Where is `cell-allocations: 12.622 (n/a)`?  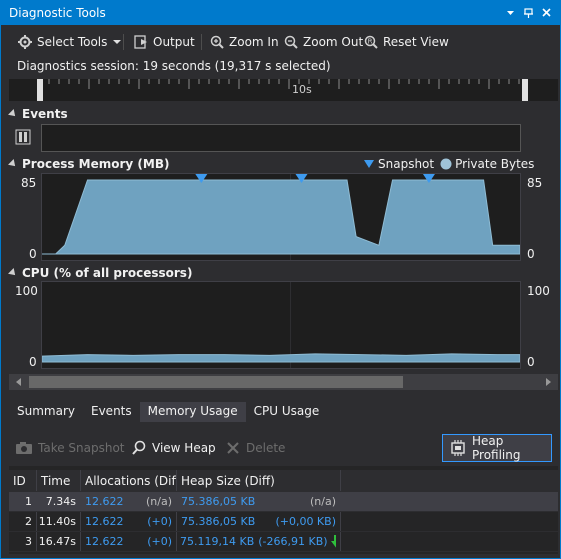
cell-allocations: 12.622 (n/a) is located at coordinates (129, 501).